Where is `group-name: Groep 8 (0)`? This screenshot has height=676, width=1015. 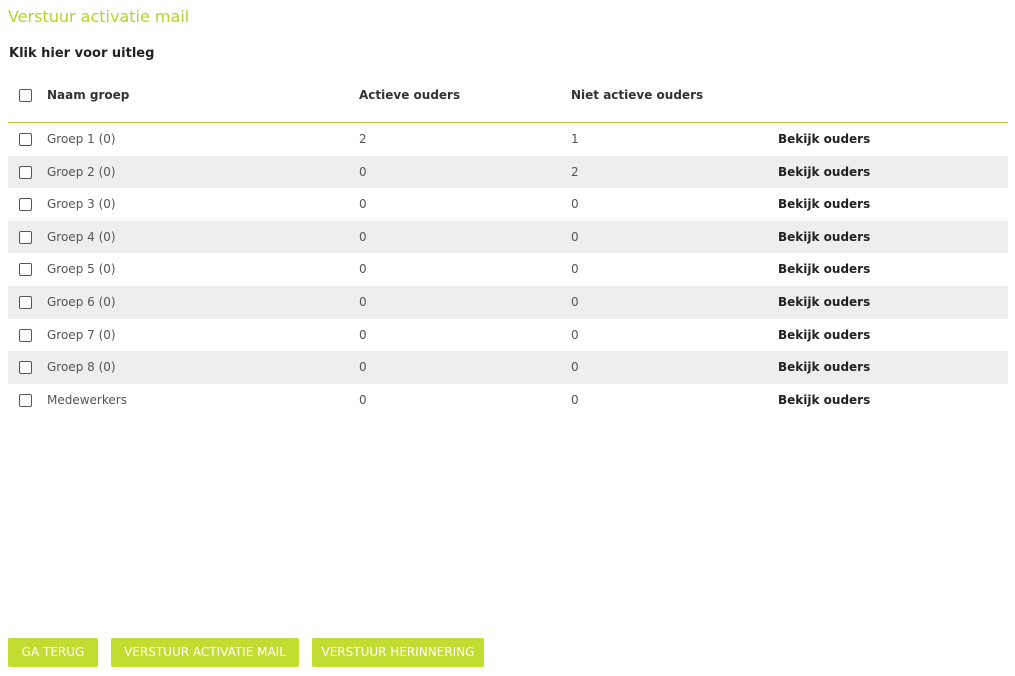 group-name: Groep 8 (0) is located at coordinates (81, 367).